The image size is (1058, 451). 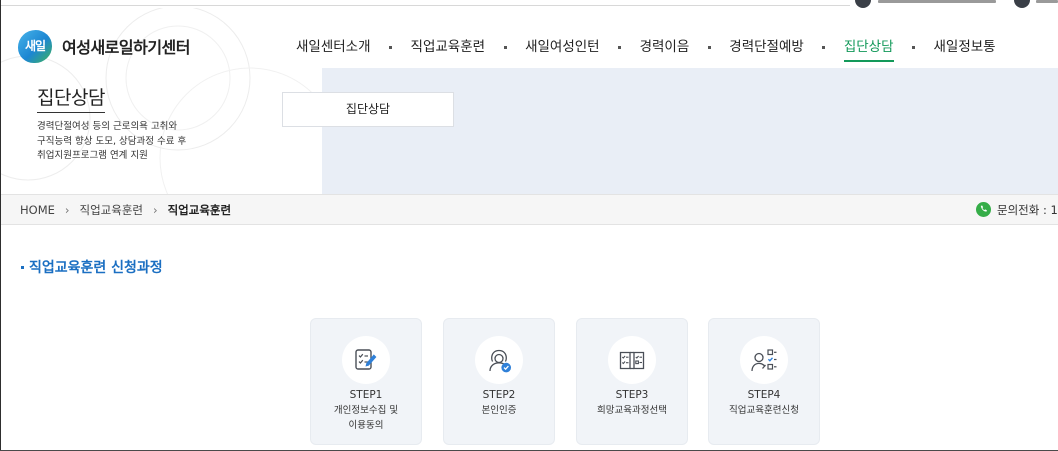 What do you see at coordinates (368, 109) in the screenshot?
I see `tab-group-counseling: 집단상담` at bounding box center [368, 109].